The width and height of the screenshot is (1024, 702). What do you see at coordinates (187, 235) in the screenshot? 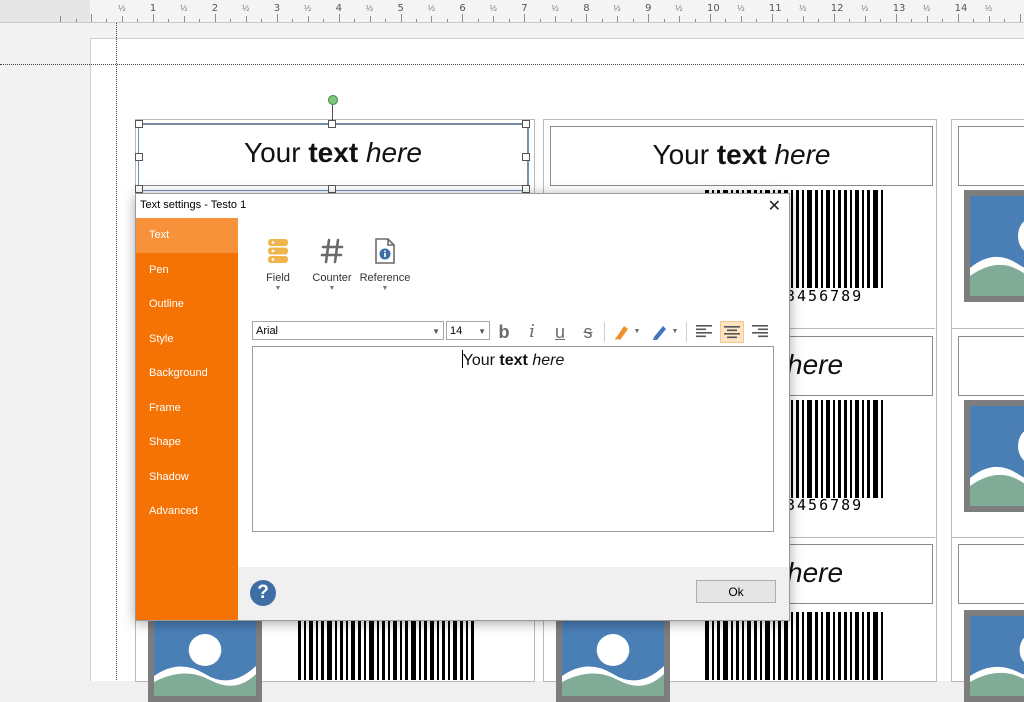
I see `sidebar-item-text: Text` at bounding box center [187, 235].